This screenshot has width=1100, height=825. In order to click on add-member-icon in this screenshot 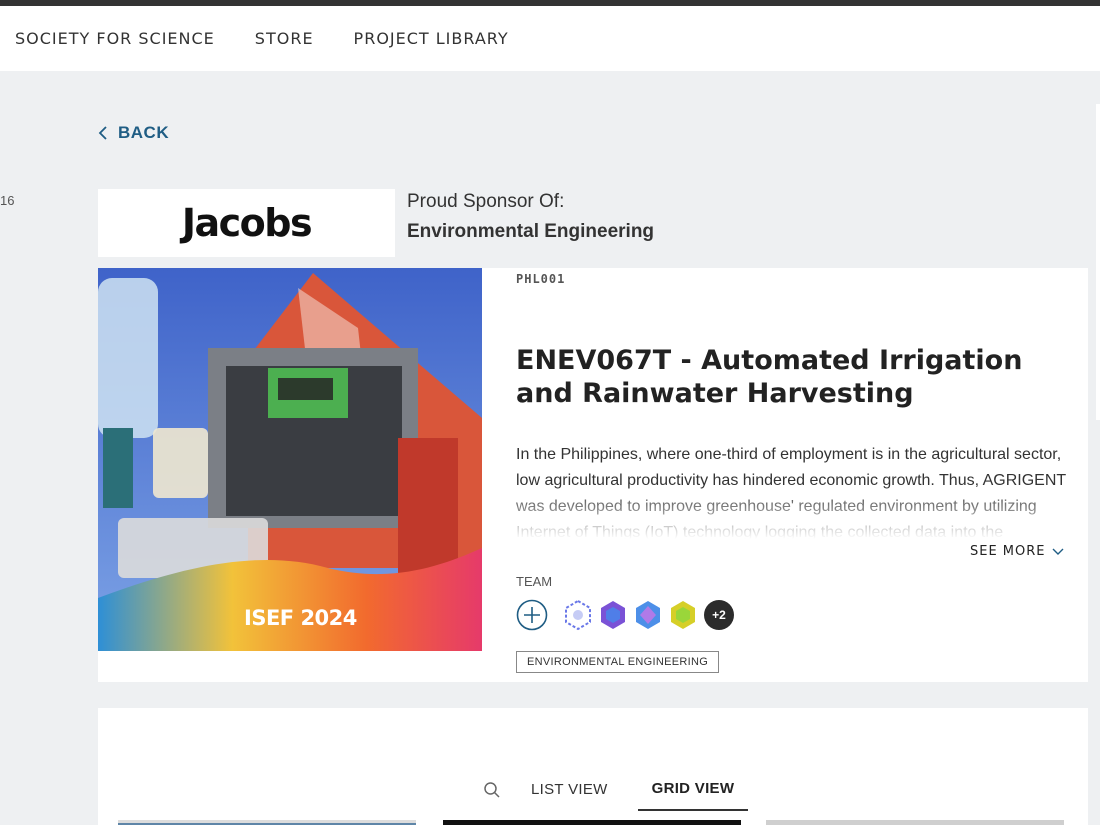, I will do `click(532, 615)`.